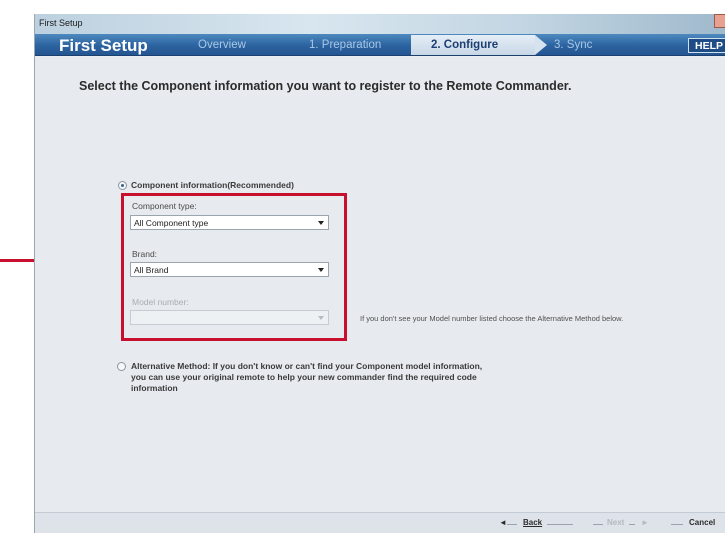 Image resolution: width=725 pixels, height=533 pixels. What do you see at coordinates (345, 45) in the screenshot?
I see `step-preparation: 1. Preparation` at bounding box center [345, 45].